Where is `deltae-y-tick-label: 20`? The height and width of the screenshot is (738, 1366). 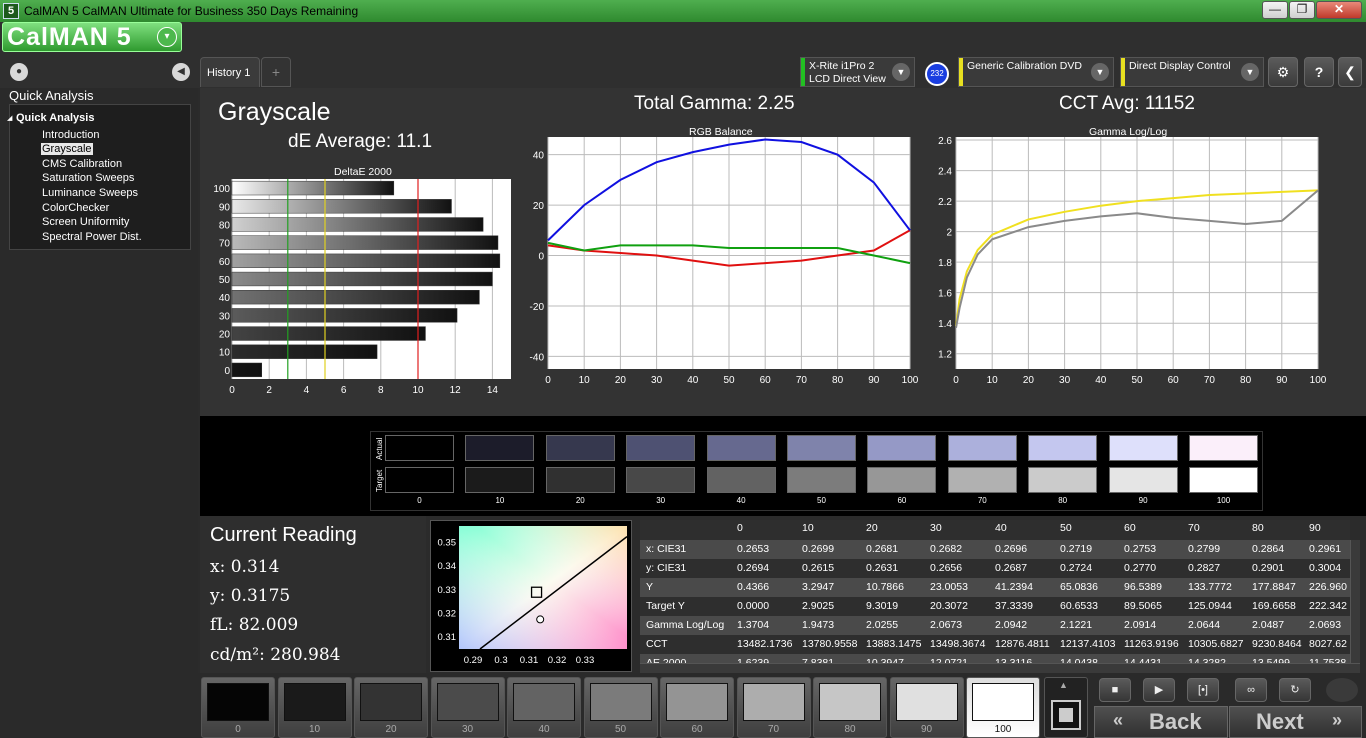
deltae-y-tick-label: 20 is located at coordinates (225, 335).